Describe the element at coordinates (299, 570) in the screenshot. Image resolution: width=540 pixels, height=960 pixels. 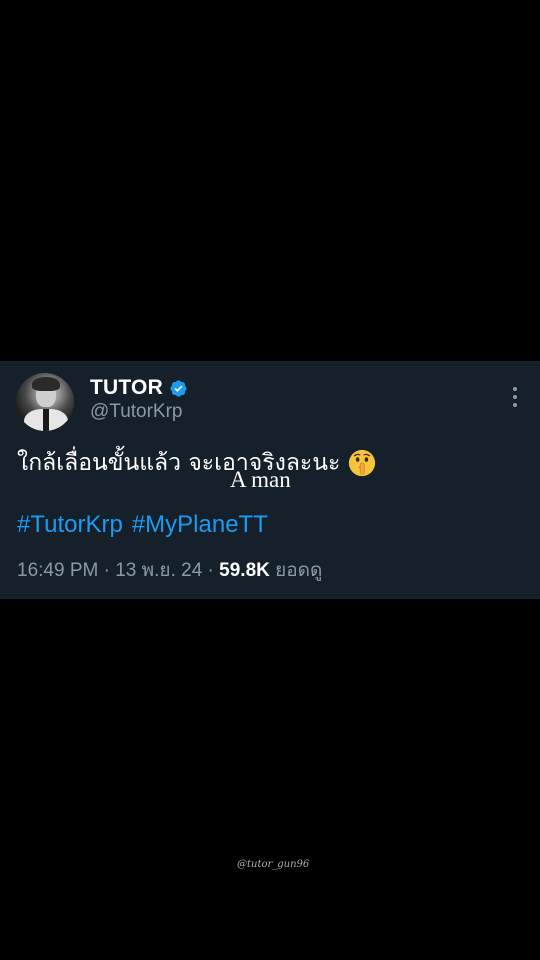
I see `views-label: ยอดดู` at that location.